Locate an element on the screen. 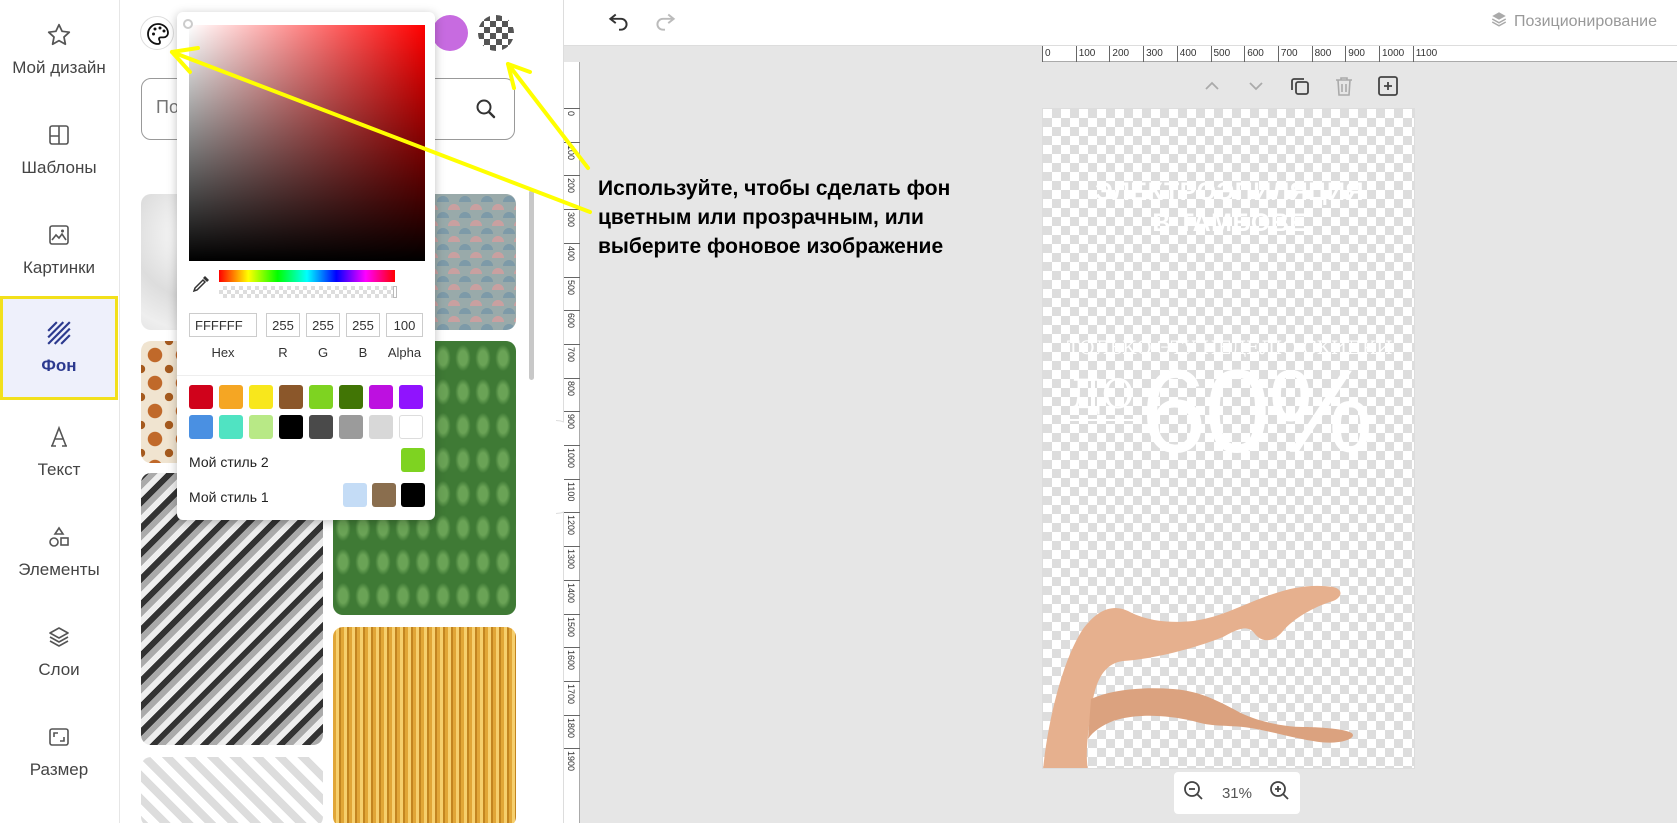 This screenshot has width=1677, height=823. ruler-tick: 700 is located at coordinates (572, 352).